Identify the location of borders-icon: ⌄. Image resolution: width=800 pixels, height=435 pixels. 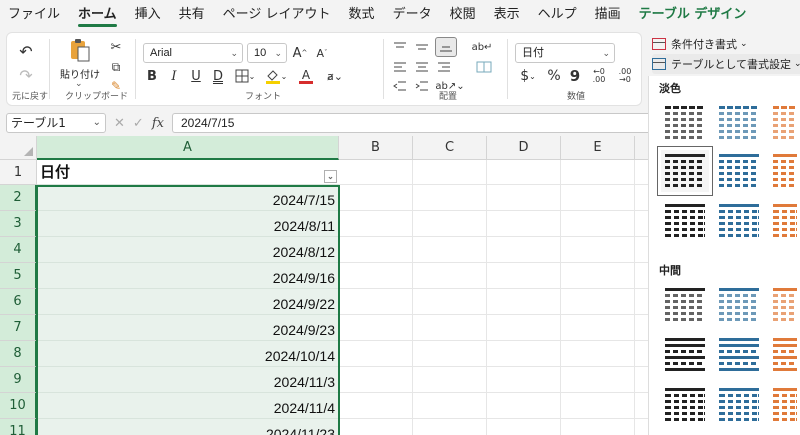
(245, 76).